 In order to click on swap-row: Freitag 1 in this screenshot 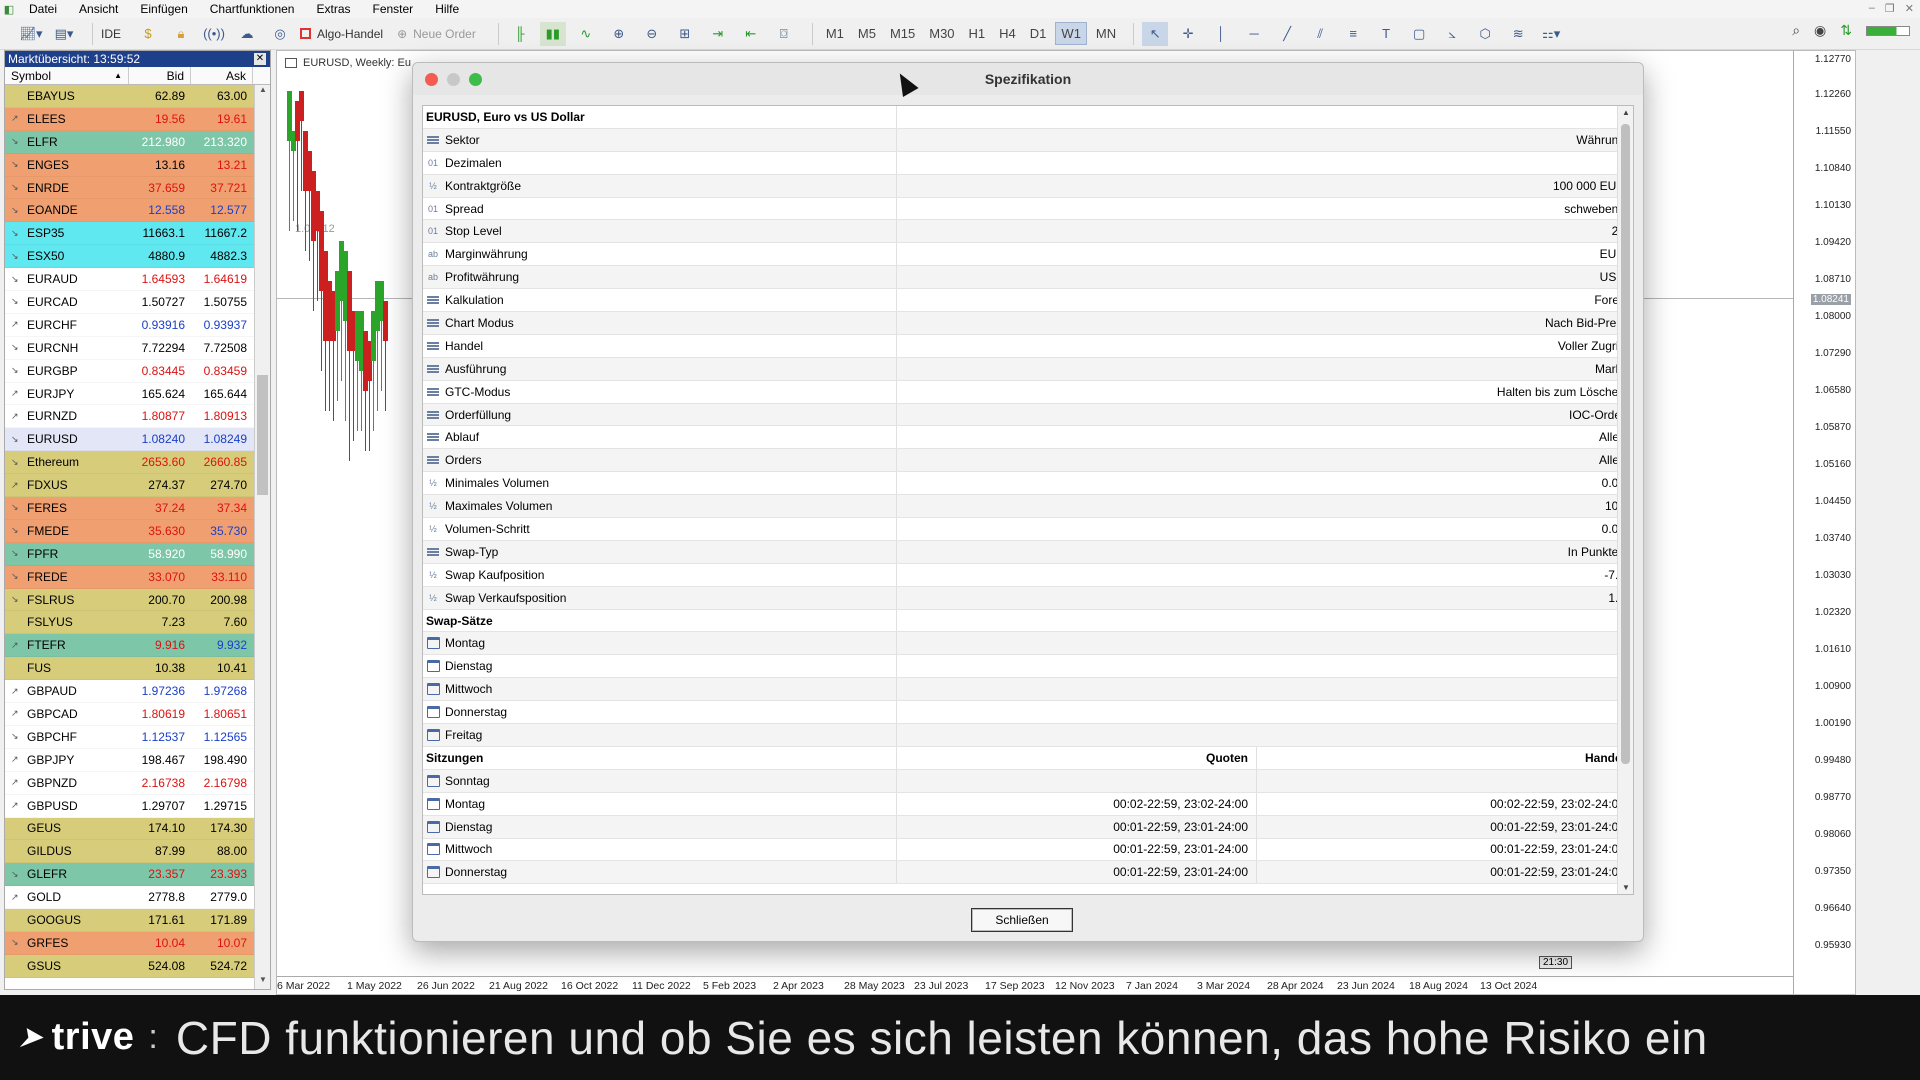, I will do `click(1028, 735)`.